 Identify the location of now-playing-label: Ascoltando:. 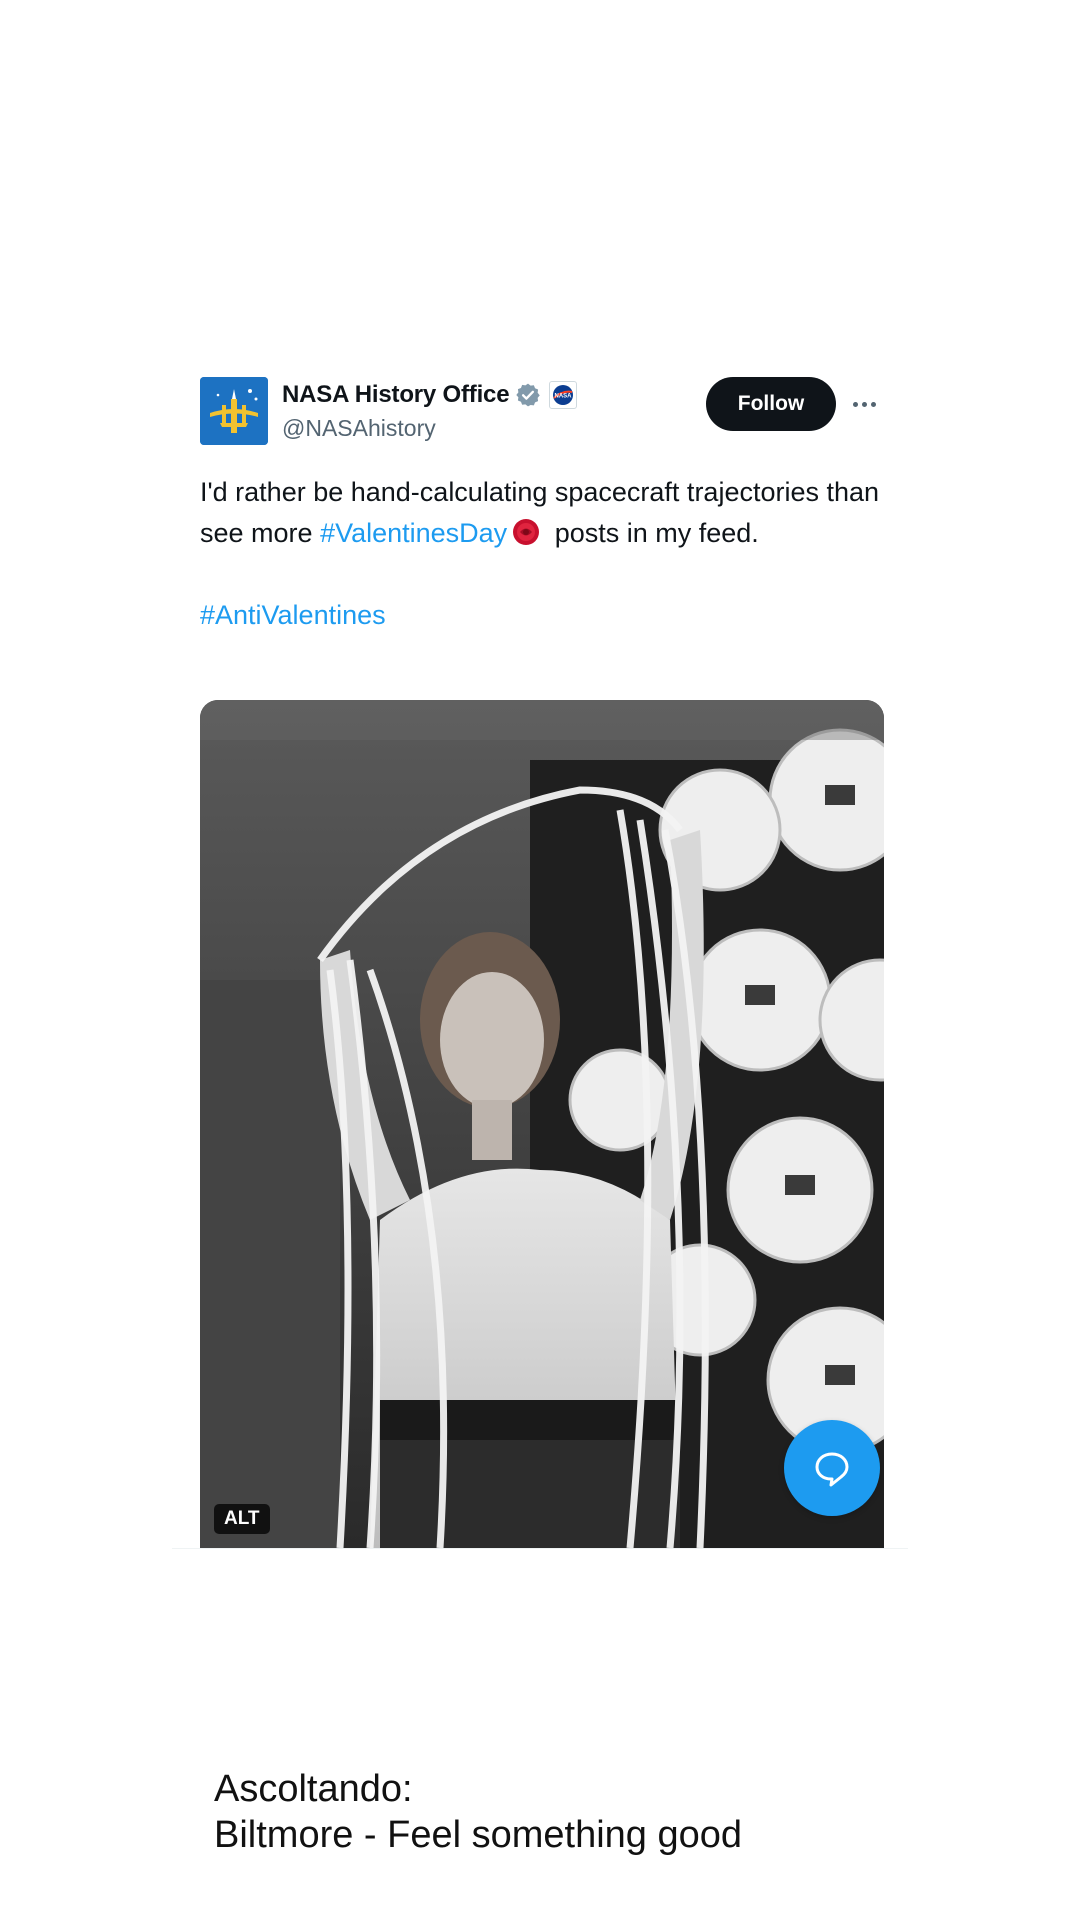
(313, 1789).